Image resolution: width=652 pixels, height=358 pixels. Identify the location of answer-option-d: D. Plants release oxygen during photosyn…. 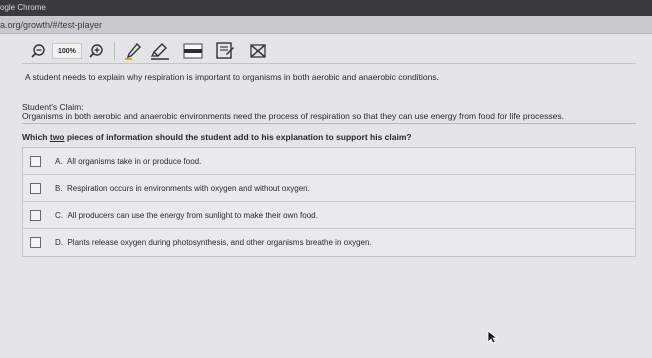
(329, 242).